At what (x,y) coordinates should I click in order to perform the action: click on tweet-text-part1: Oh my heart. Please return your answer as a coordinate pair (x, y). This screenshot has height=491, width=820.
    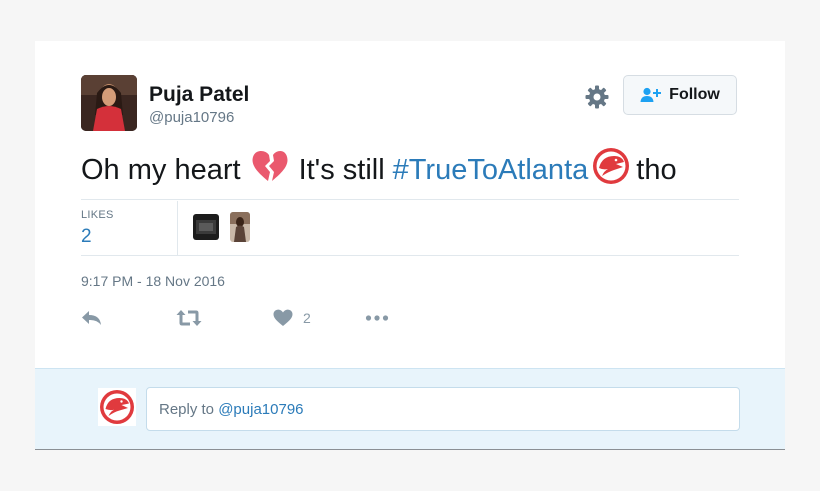
    Looking at the image, I should click on (161, 169).